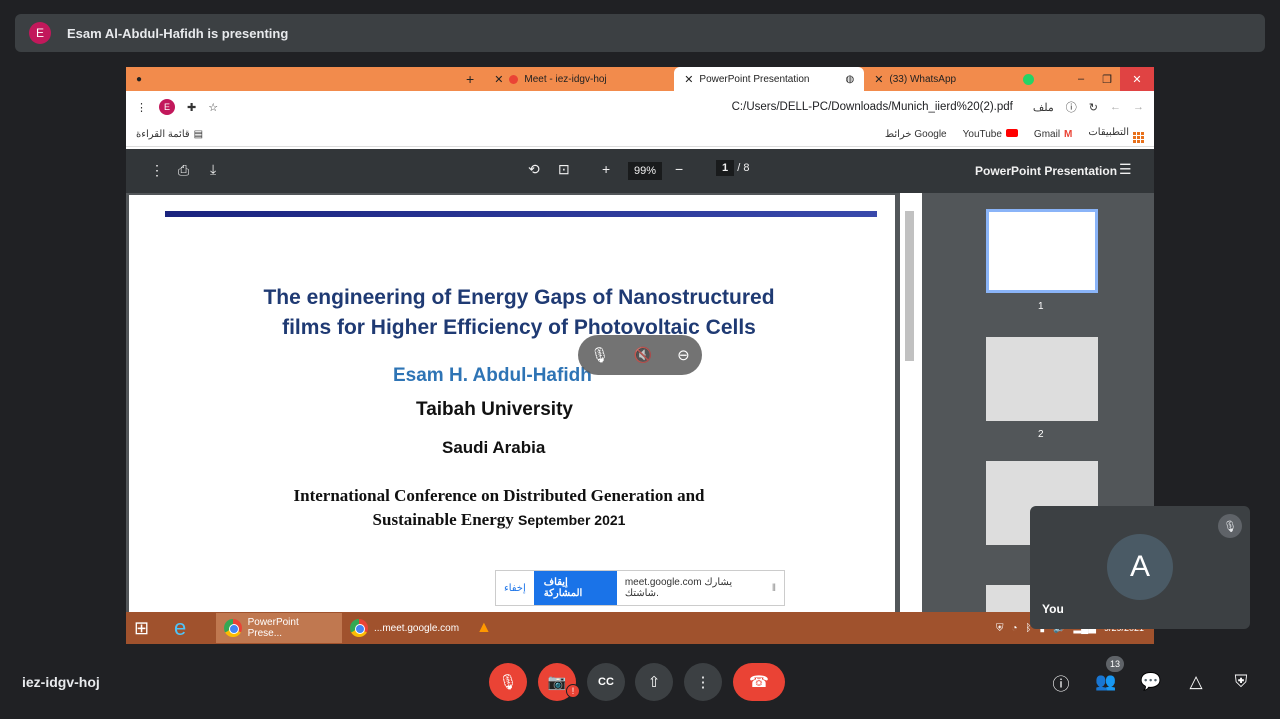 Image resolution: width=1280 pixels, height=719 pixels. I want to click on slide-header-bar, so click(521, 214).